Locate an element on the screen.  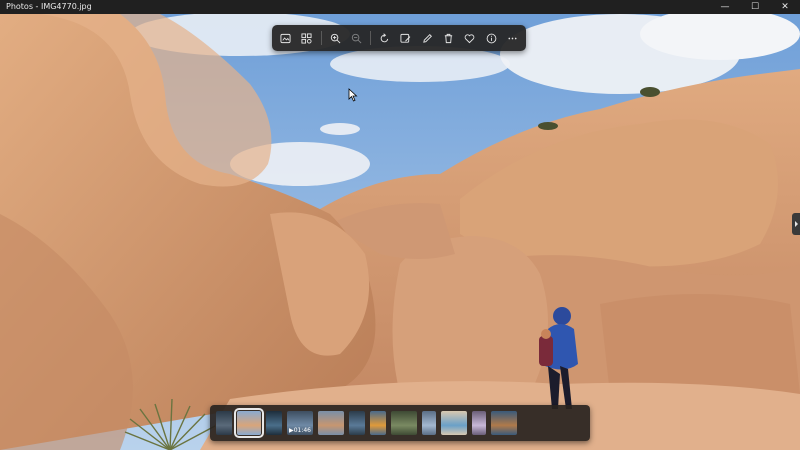
info-button is located at coordinates (490, 38).